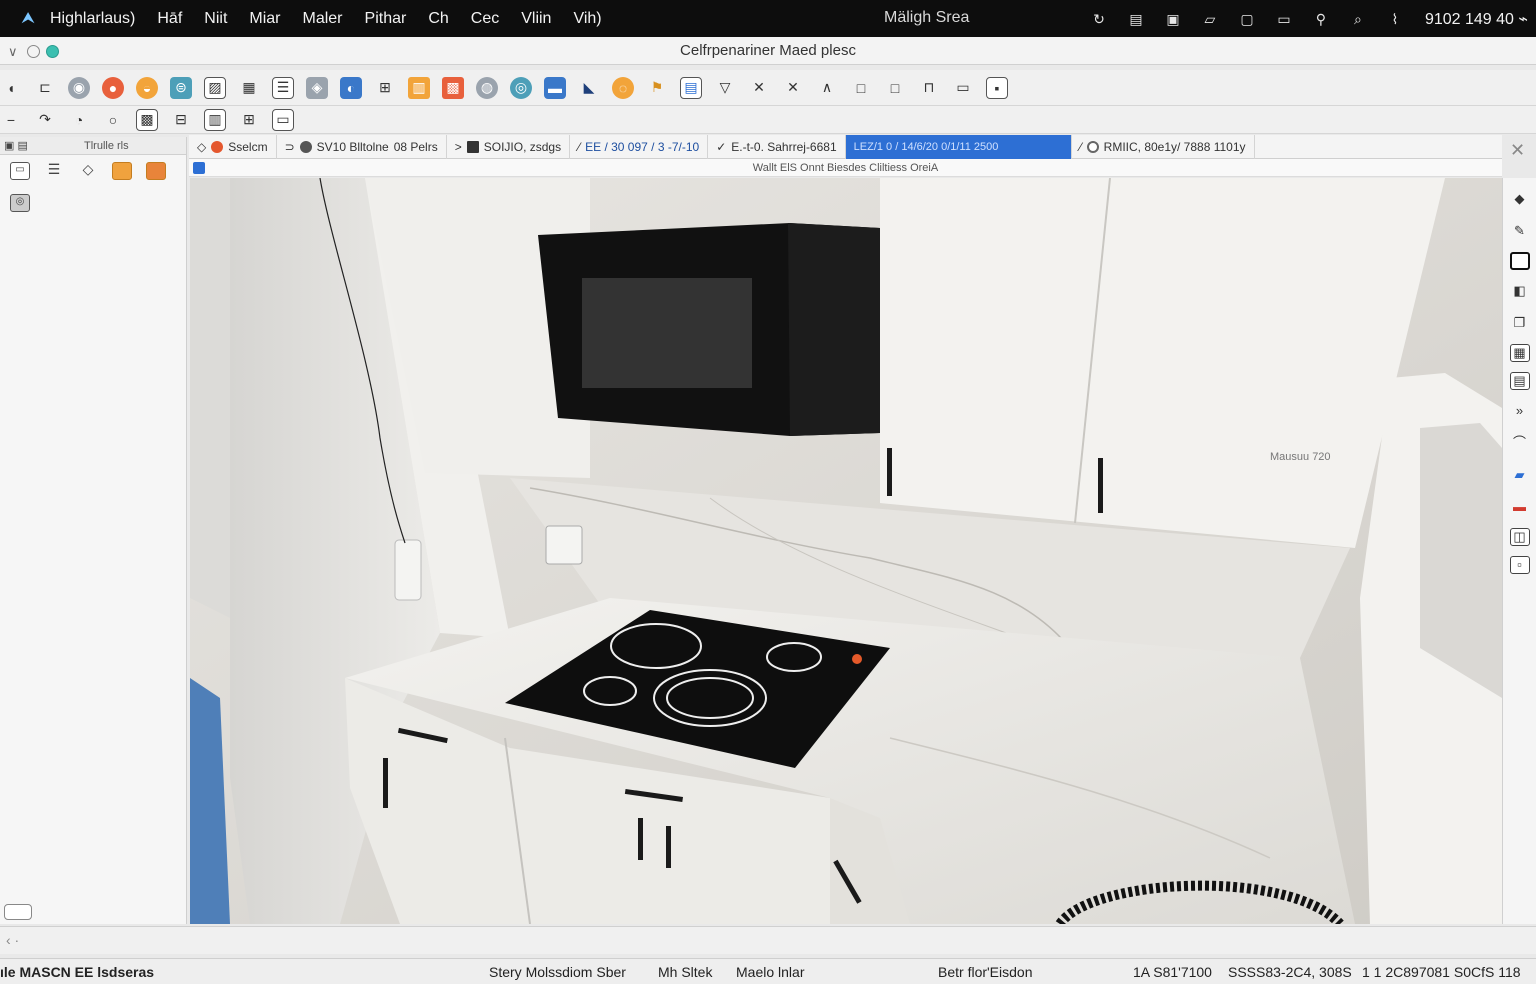 This screenshot has height=984, width=1536. I want to click on image-icon: ▨, so click(215, 87).